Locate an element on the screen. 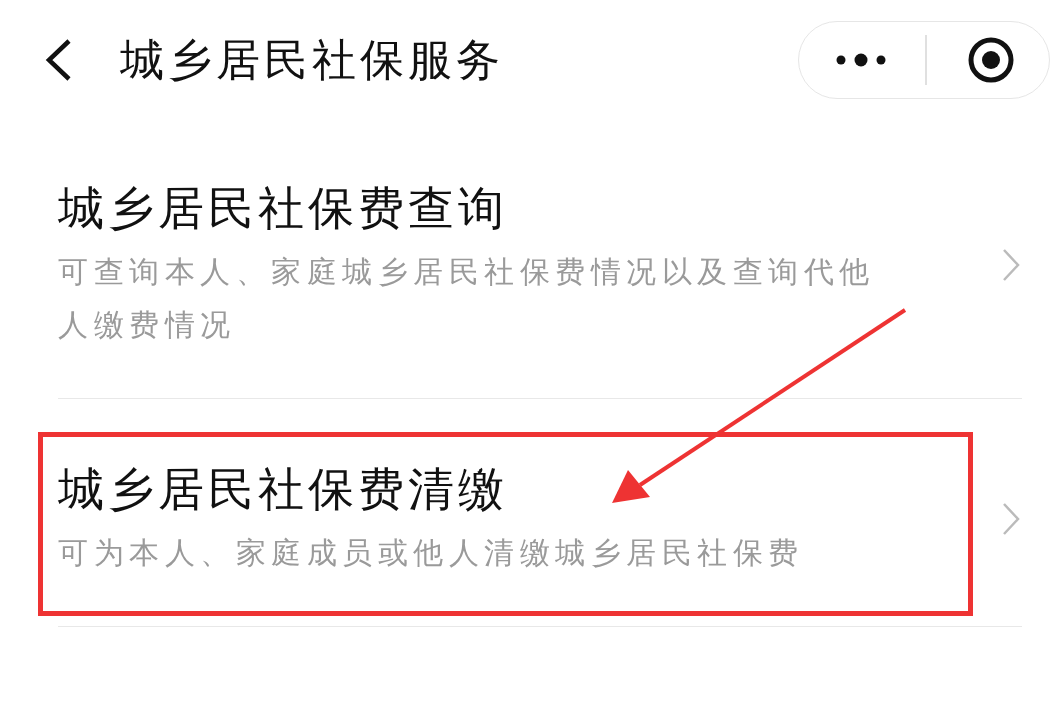  back-icon is located at coordinates (58, 60).